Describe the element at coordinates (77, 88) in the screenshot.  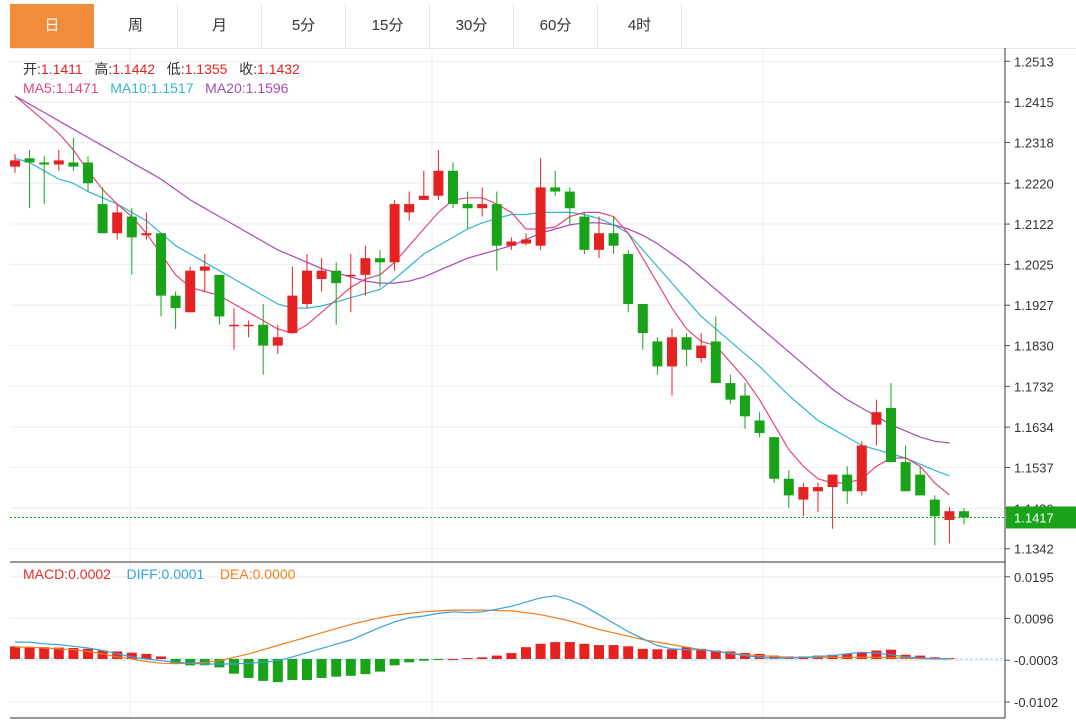
I see `ma5-value: 1.1471` at that location.